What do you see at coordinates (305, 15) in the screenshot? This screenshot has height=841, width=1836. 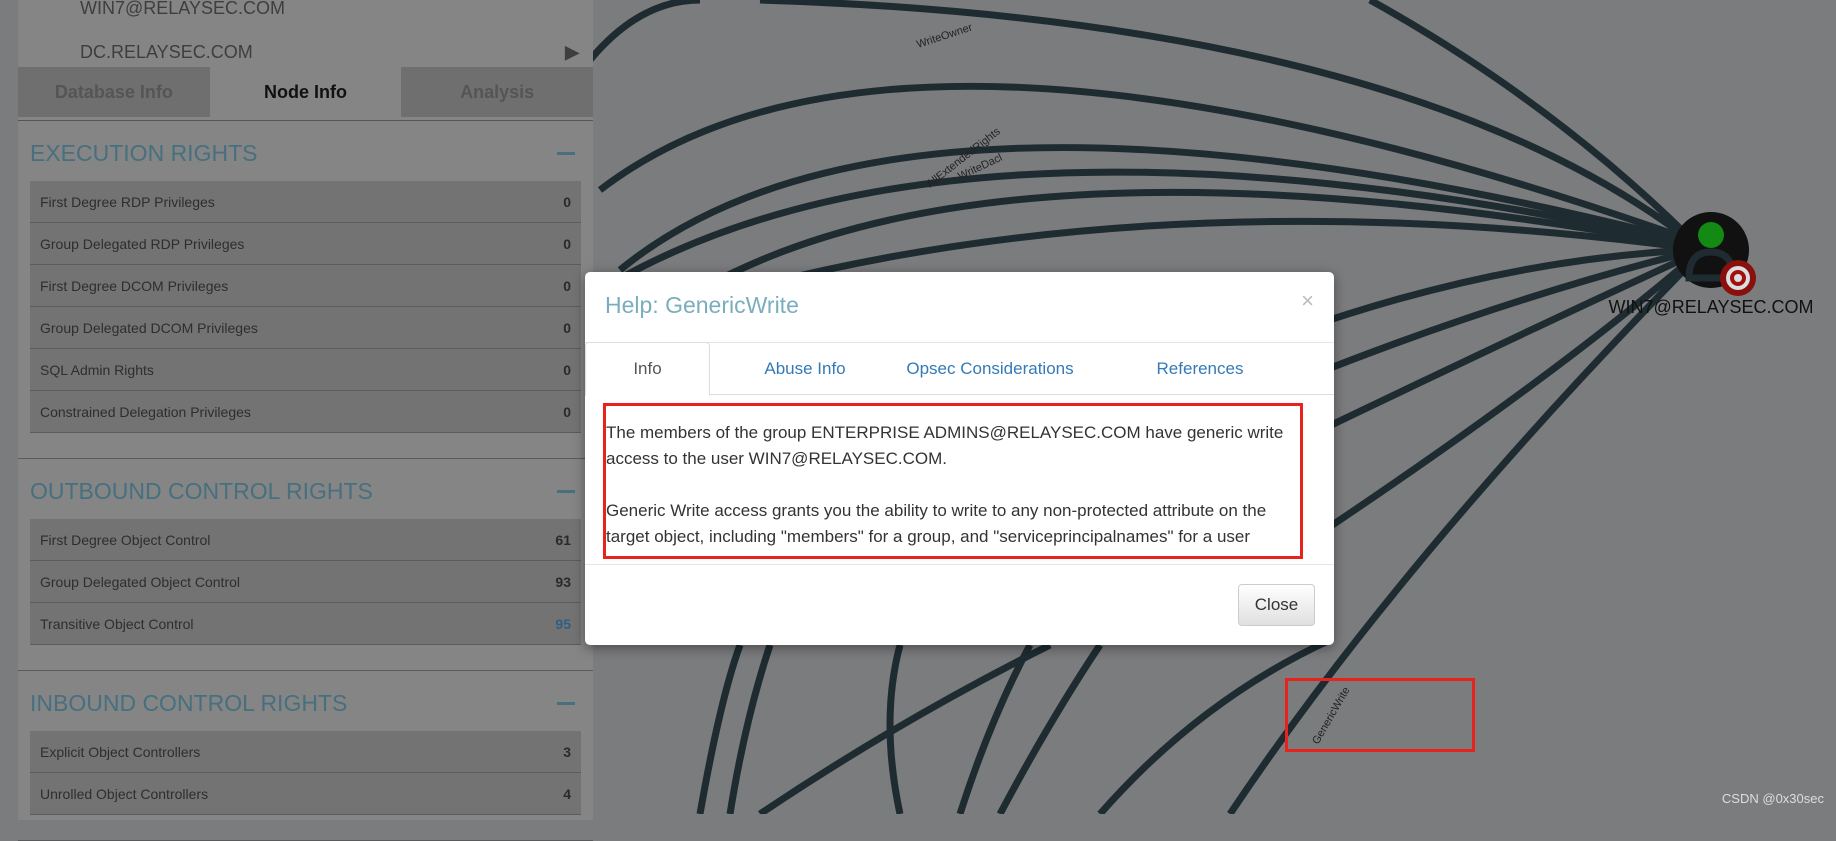 I see `node-row-win7: WIN7@RELAYSEC.COM` at bounding box center [305, 15].